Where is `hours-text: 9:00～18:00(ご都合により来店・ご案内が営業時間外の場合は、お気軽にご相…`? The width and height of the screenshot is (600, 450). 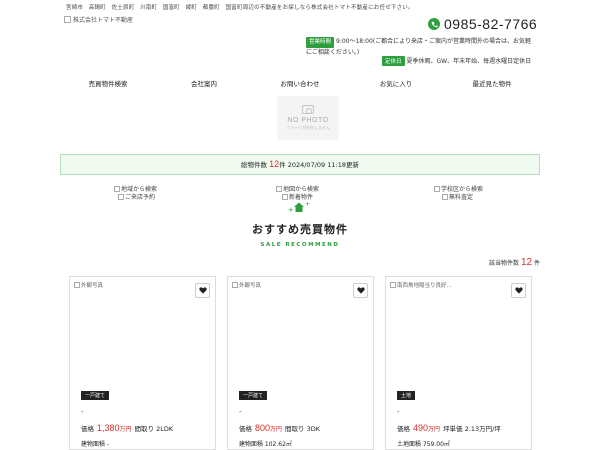 hours-text: 9:00～18:00(ご都合により来店・ご案内が営業時間外の場合は、お気軽にご相… is located at coordinates (419, 47).